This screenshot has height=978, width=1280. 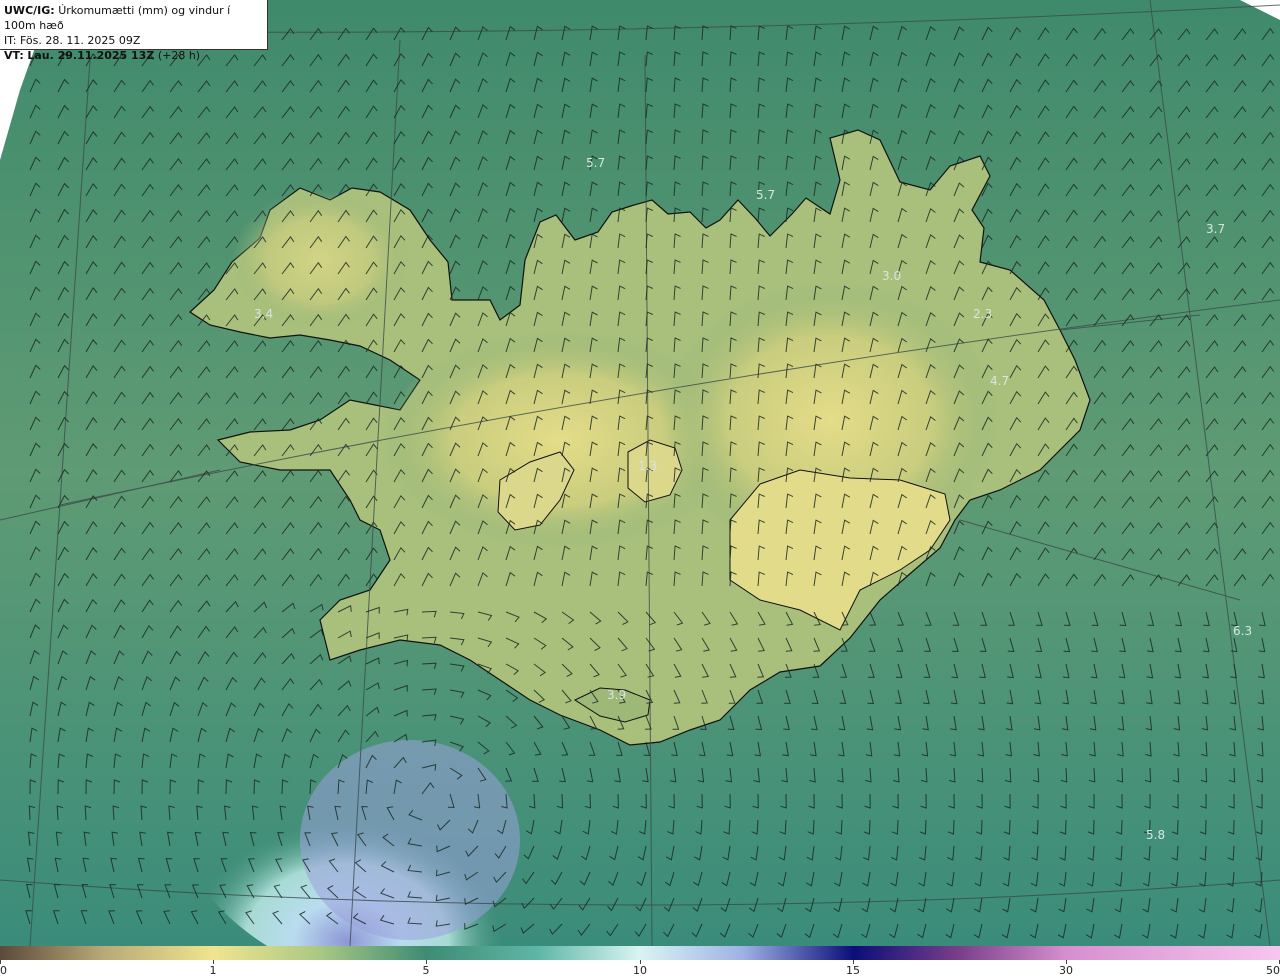 I want to click on map-label: 1.3, so click(x=647, y=466).